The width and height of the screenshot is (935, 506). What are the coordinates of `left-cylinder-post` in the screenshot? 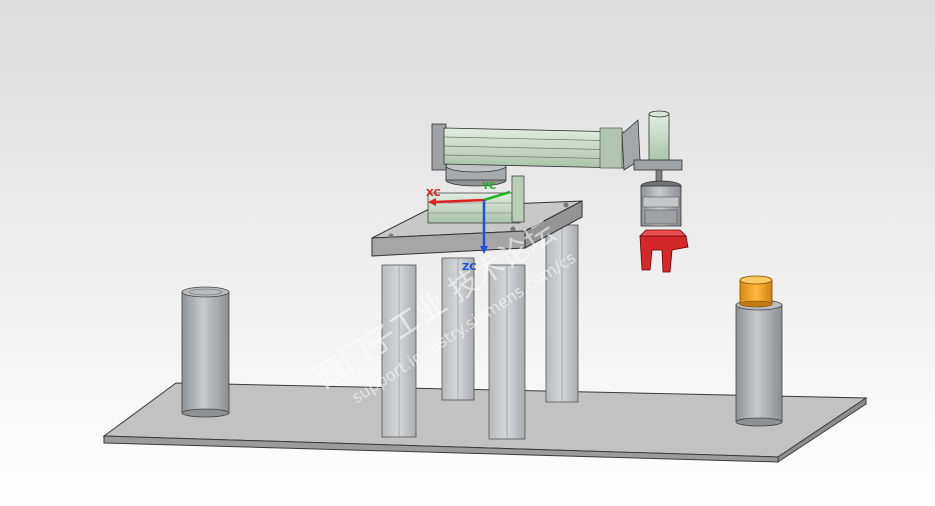 It's located at (205, 352).